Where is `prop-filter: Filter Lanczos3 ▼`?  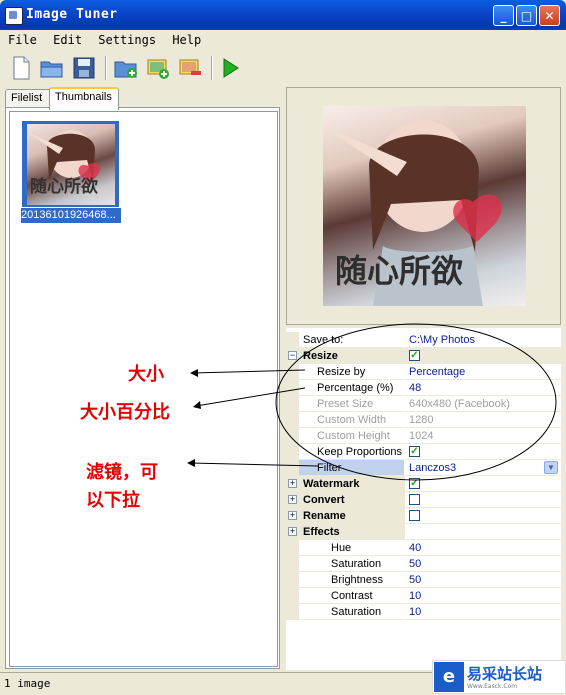
prop-filter: Filter Lanczos3 ▼ is located at coordinates (423, 468).